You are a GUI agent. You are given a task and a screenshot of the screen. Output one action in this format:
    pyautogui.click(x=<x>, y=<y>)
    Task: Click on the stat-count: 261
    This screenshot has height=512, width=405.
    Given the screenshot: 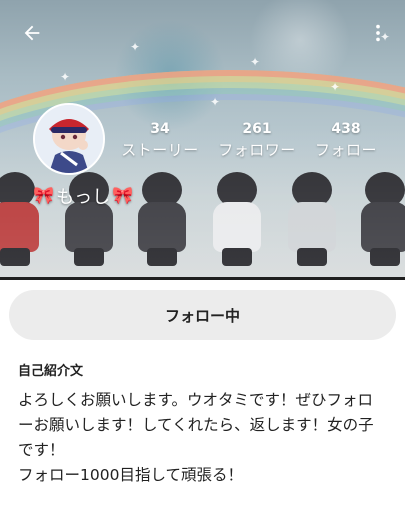 What is the action you would take?
    pyautogui.click(x=257, y=129)
    